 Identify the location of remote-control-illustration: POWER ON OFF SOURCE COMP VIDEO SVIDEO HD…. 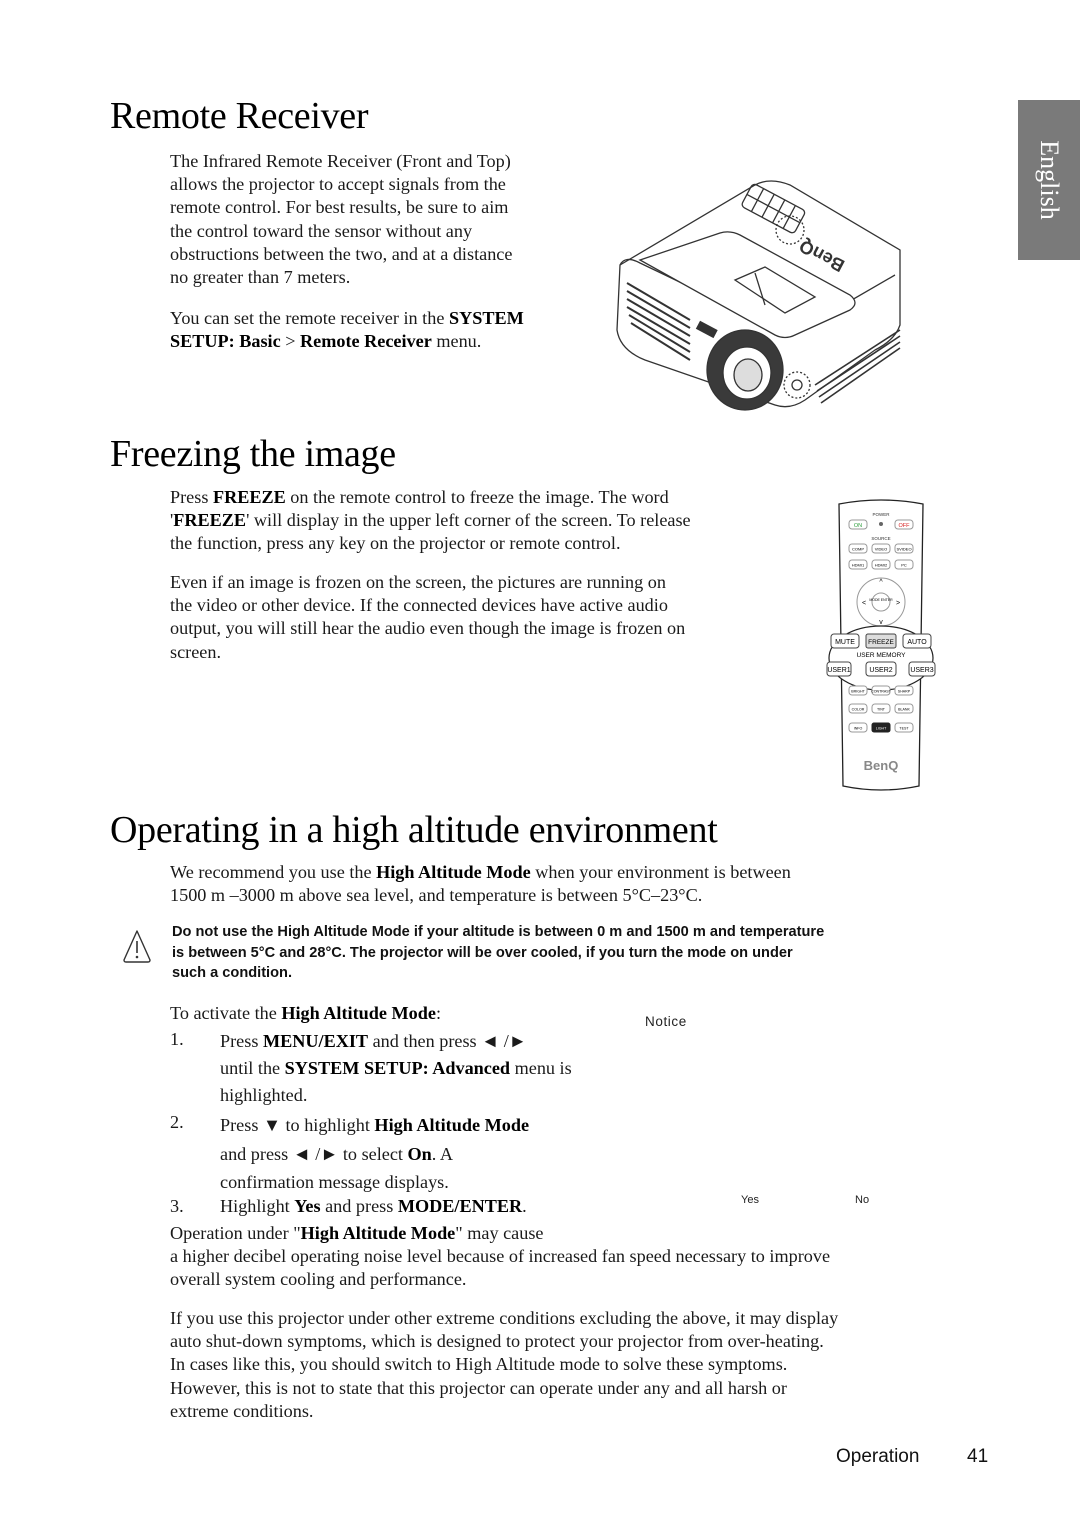
(881, 645).